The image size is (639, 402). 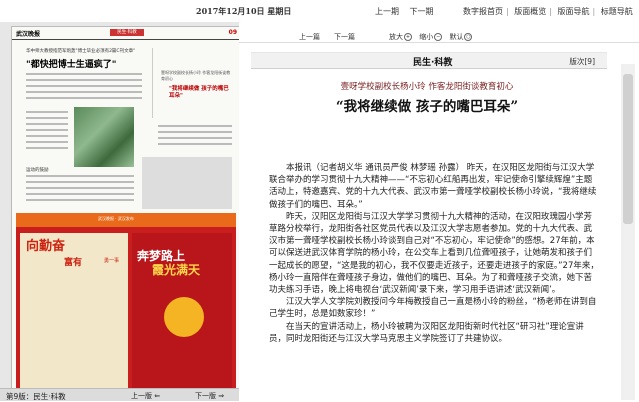 What do you see at coordinates (582, 61) in the screenshot?
I see `edition-number: 版次[9]` at bounding box center [582, 61].